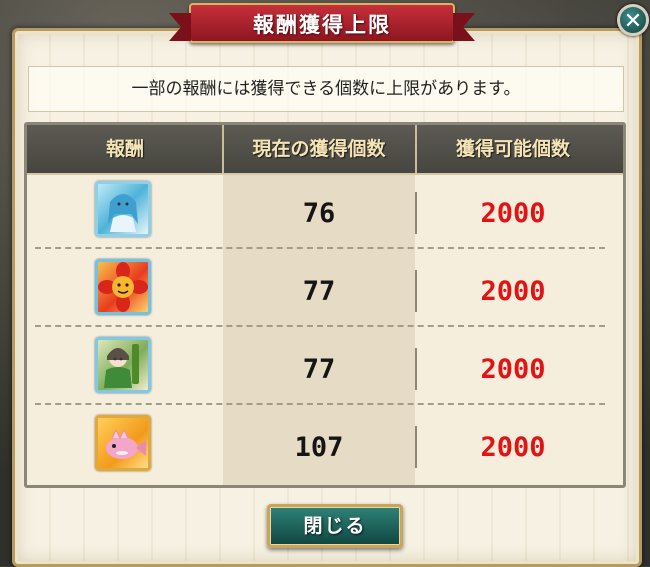  Describe the element at coordinates (319, 447) in the screenshot. I see `current-count-value: 107` at that location.